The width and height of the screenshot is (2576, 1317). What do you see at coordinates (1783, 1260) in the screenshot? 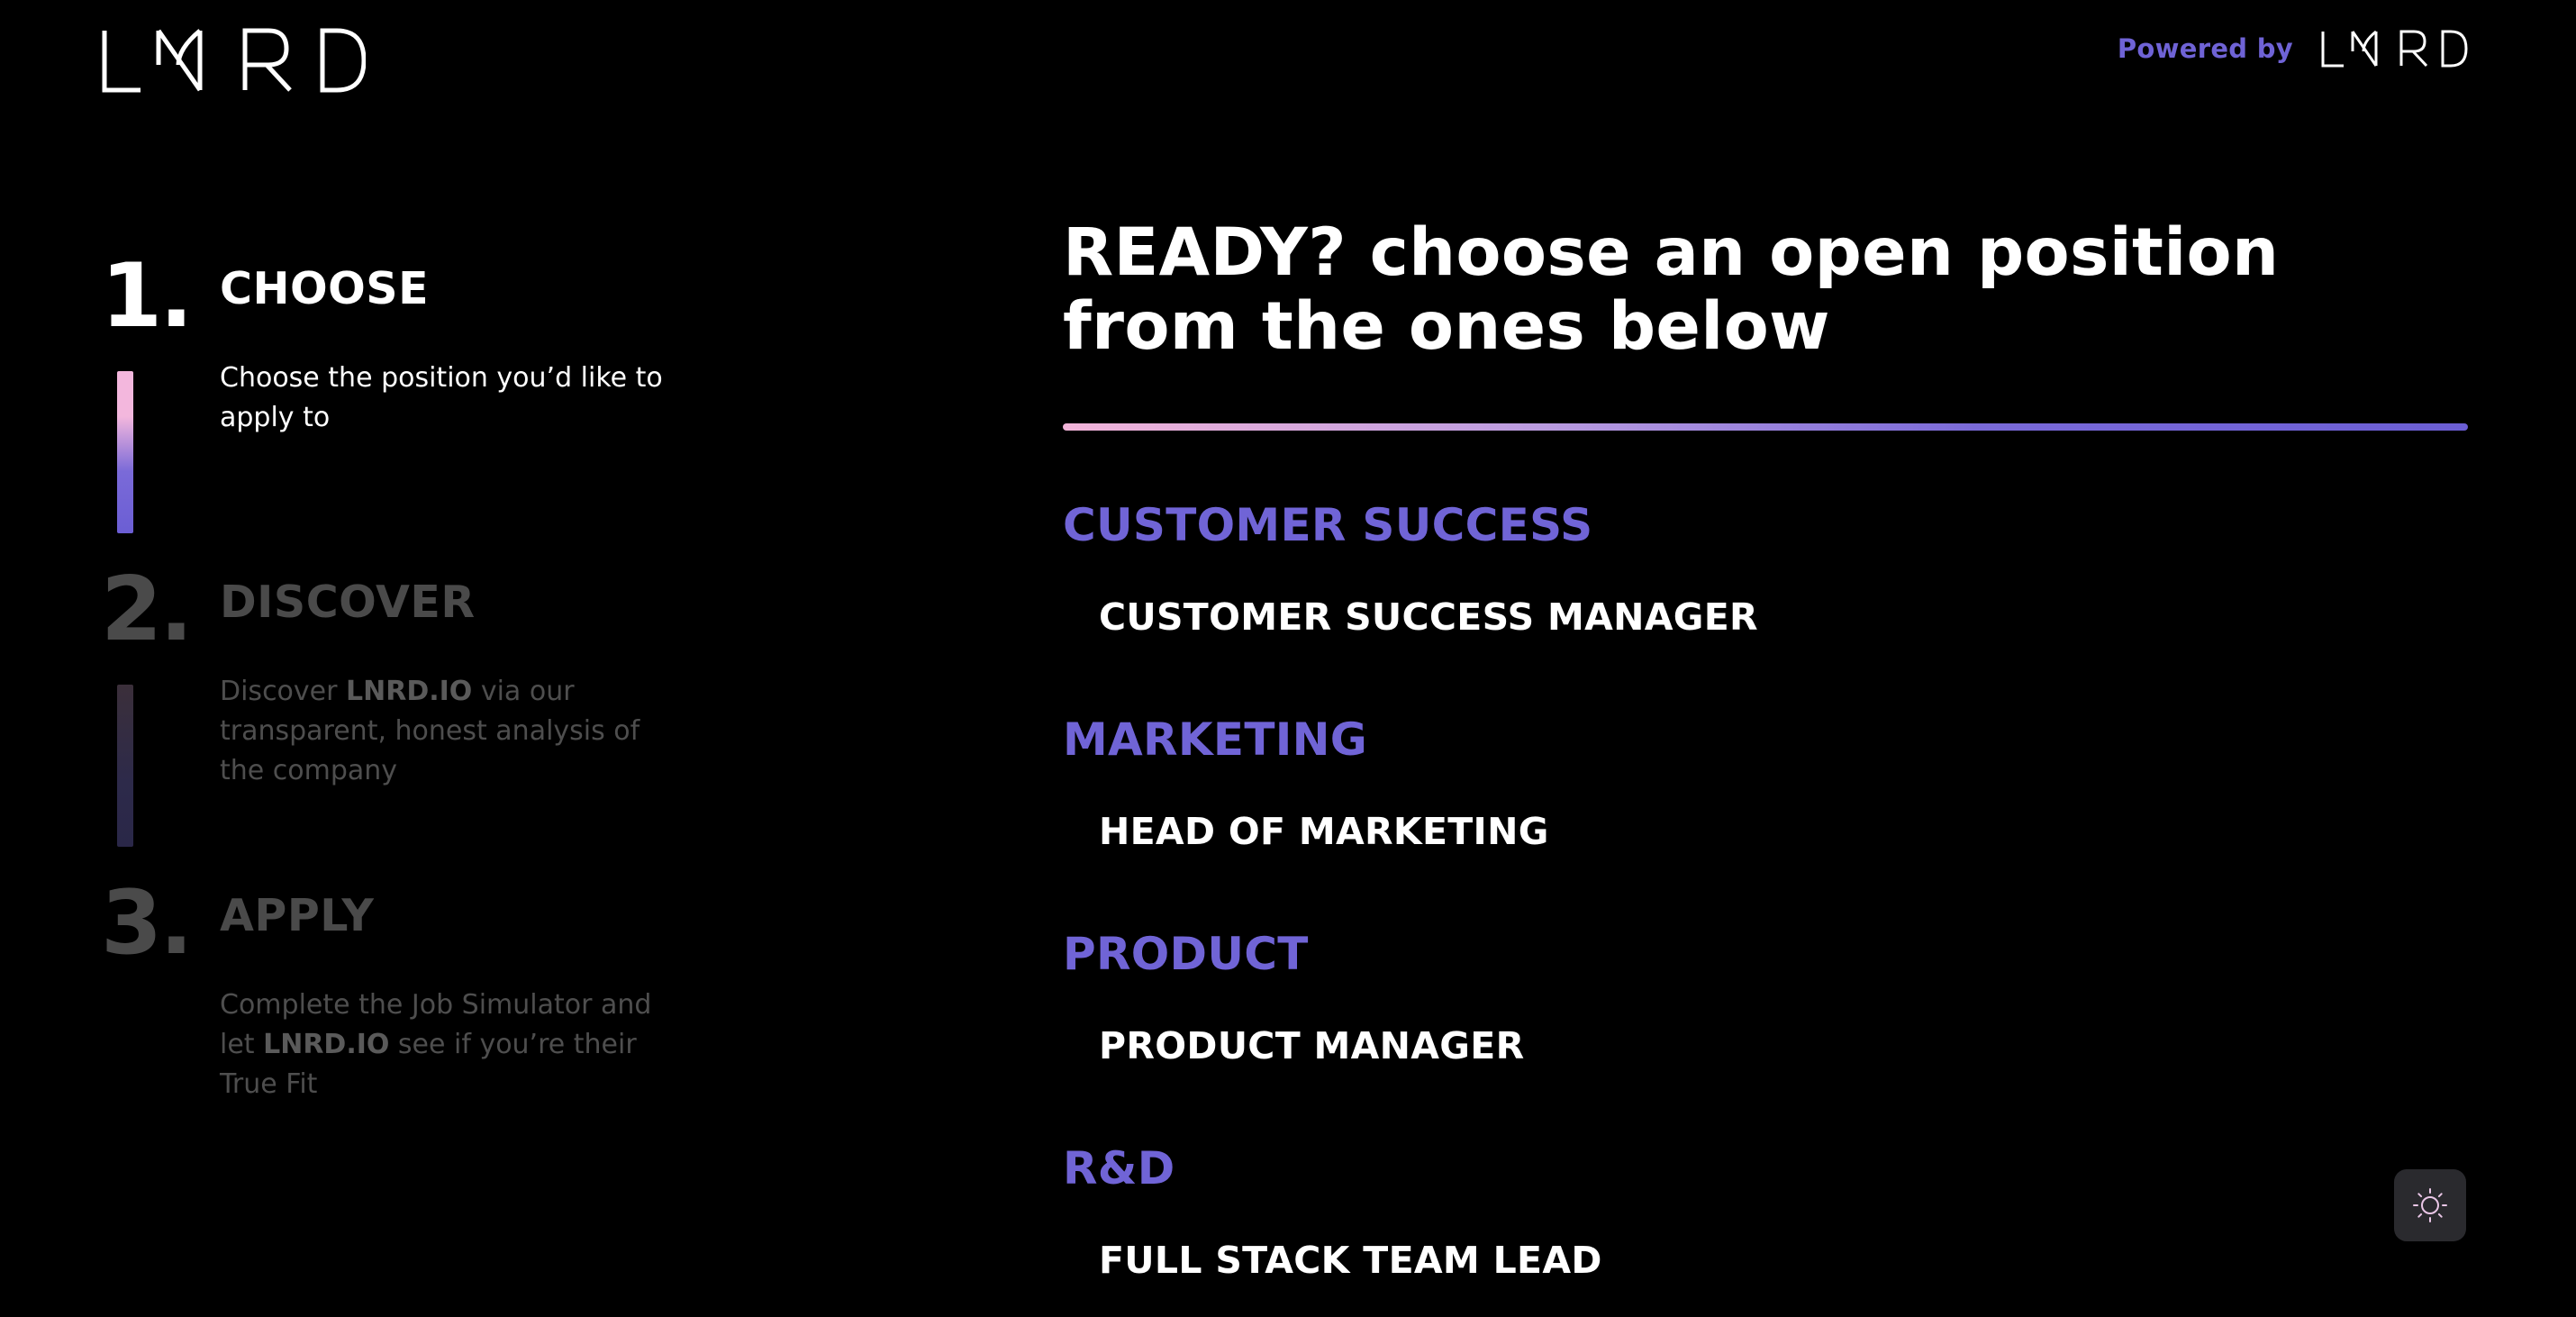
I see `position-link: FULL STACK TEAM LEAD` at bounding box center [1783, 1260].